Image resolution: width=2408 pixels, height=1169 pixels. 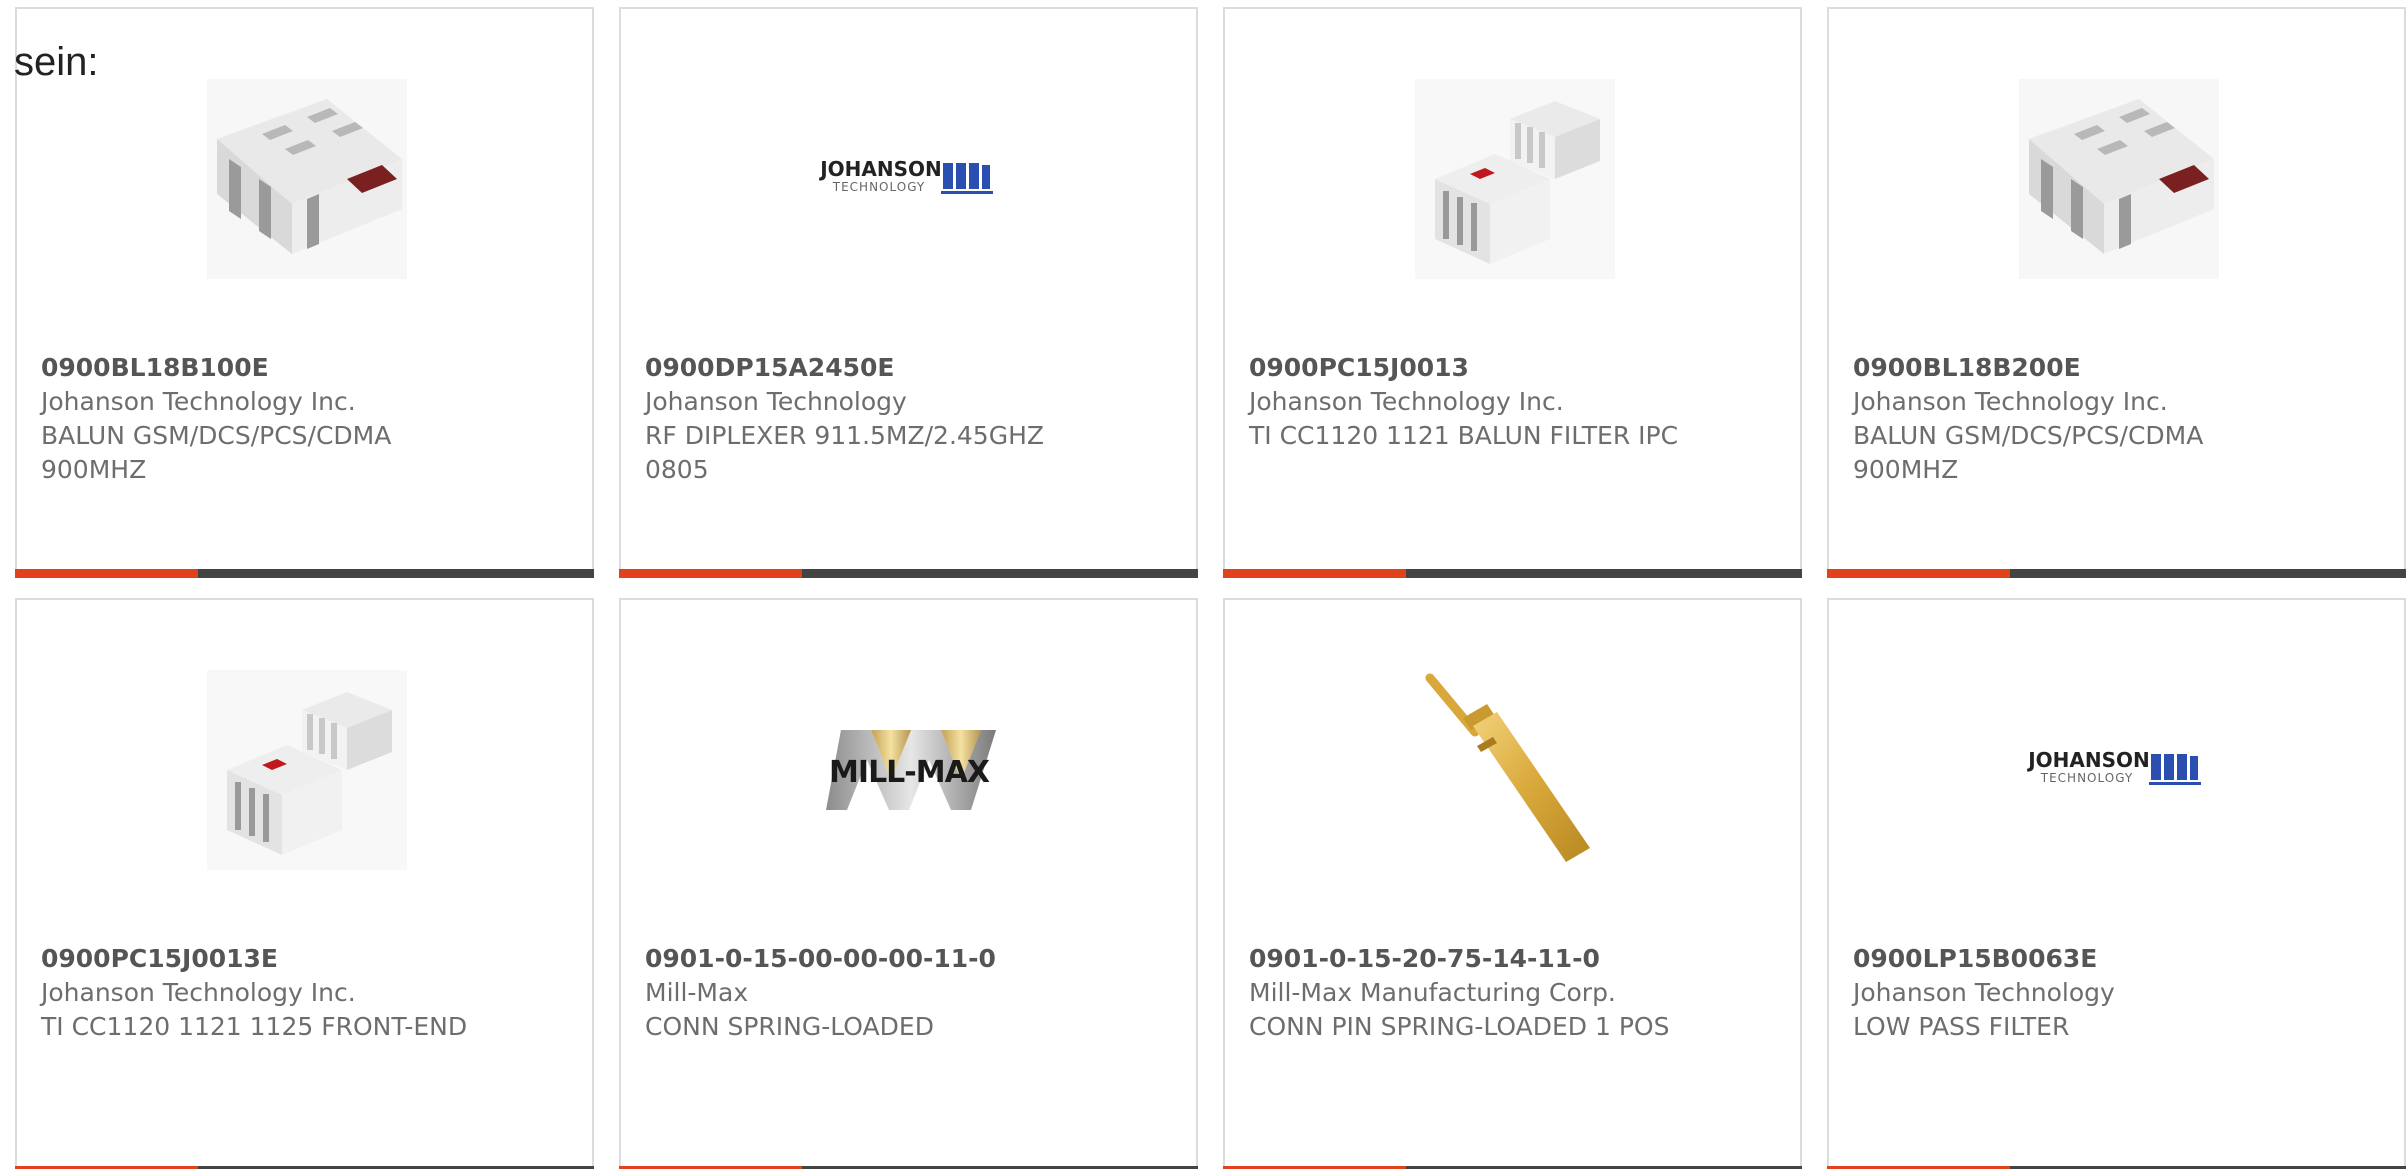 I want to click on part-number: 0901-0-15-20-75-14-11-0, so click(x=1464, y=959).